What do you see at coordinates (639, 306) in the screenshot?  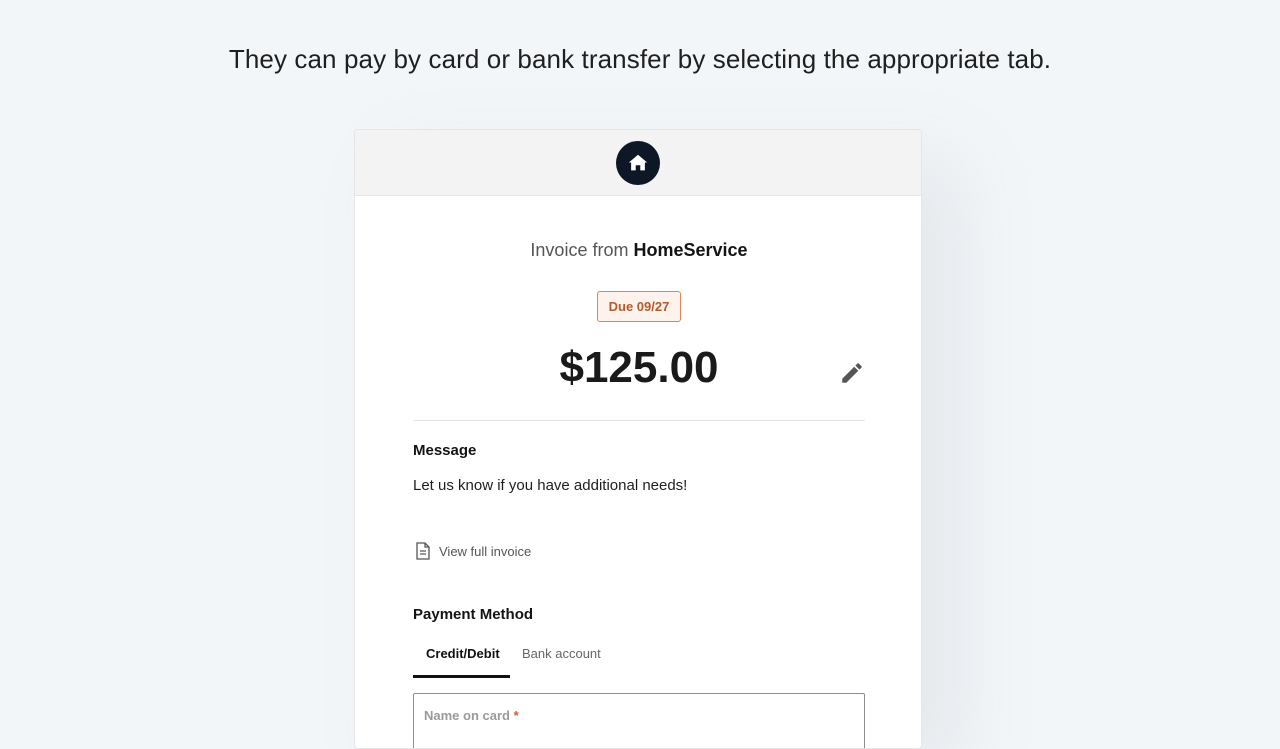 I see `due-badge: Due 09/27` at bounding box center [639, 306].